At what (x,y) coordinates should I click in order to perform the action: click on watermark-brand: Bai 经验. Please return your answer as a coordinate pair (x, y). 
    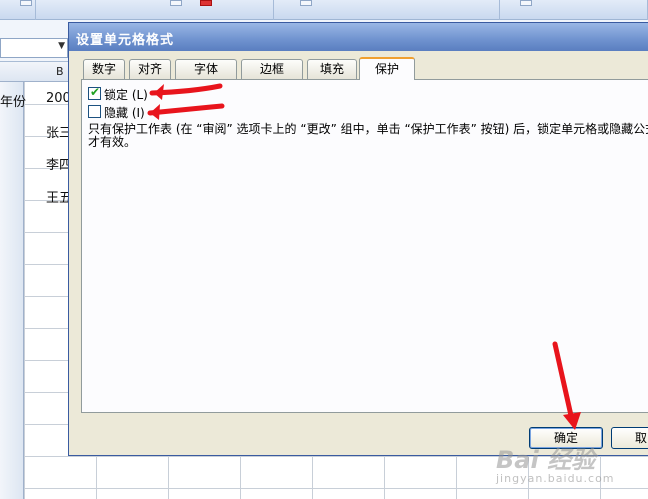
    Looking at the image, I should click on (546, 460).